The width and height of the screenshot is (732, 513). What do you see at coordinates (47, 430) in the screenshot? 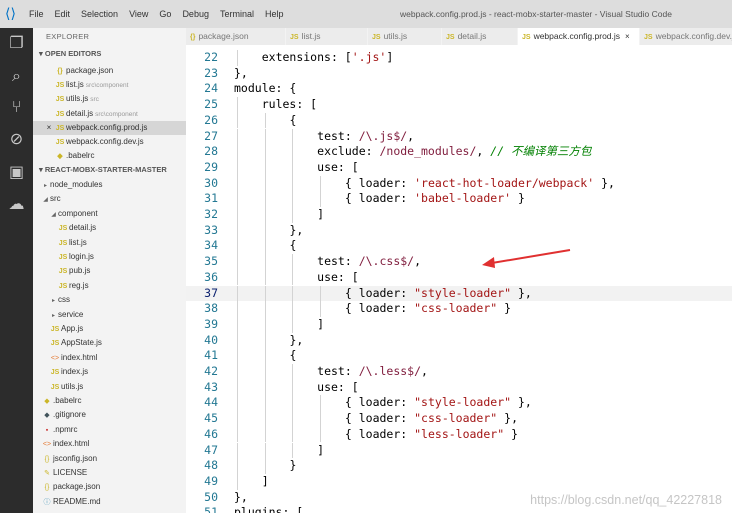
I see `npm-file-icon: ▪` at bounding box center [47, 430].